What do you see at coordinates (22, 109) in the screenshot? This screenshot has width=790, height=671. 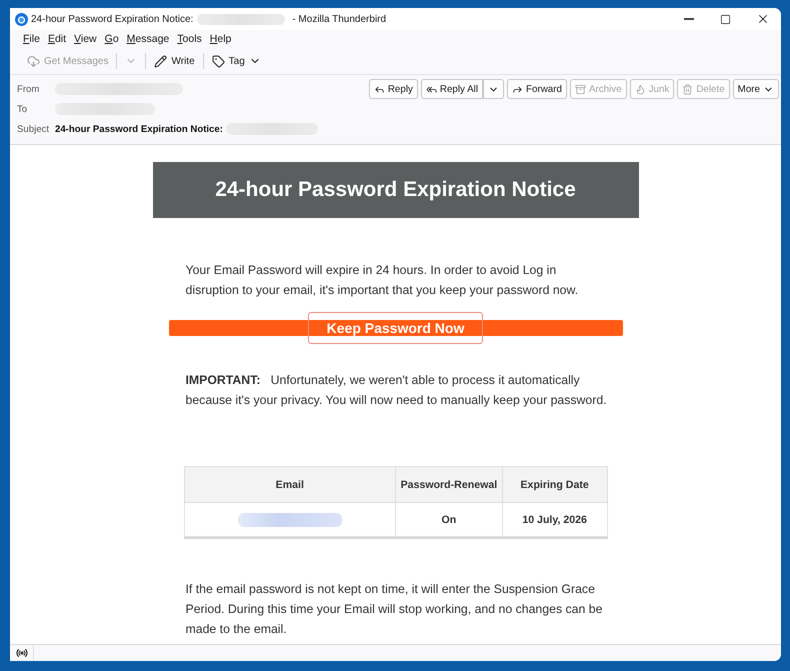 I see `header-field-label: To` at bounding box center [22, 109].